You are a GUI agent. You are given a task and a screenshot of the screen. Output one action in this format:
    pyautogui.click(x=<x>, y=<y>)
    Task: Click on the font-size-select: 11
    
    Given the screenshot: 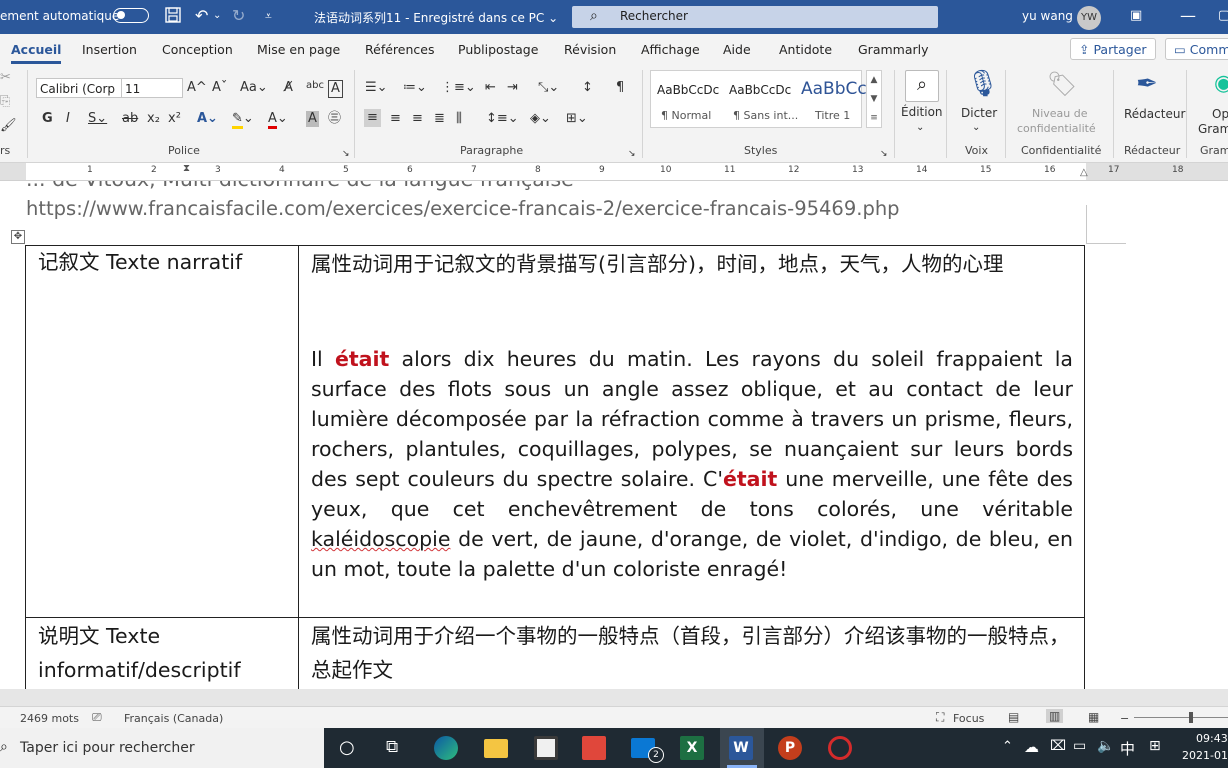 What is the action you would take?
    pyautogui.click(x=152, y=88)
    